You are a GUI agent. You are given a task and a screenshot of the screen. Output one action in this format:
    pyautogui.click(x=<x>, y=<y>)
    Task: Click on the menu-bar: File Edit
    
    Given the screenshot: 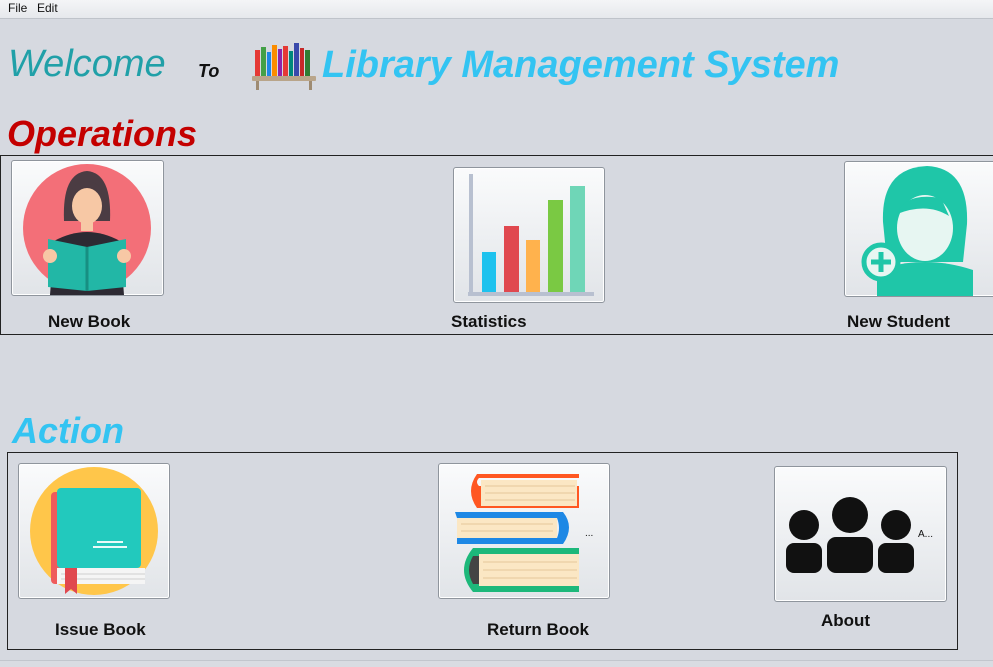 What is the action you would take?
    pyautogui.click(x=496, y=9)
    